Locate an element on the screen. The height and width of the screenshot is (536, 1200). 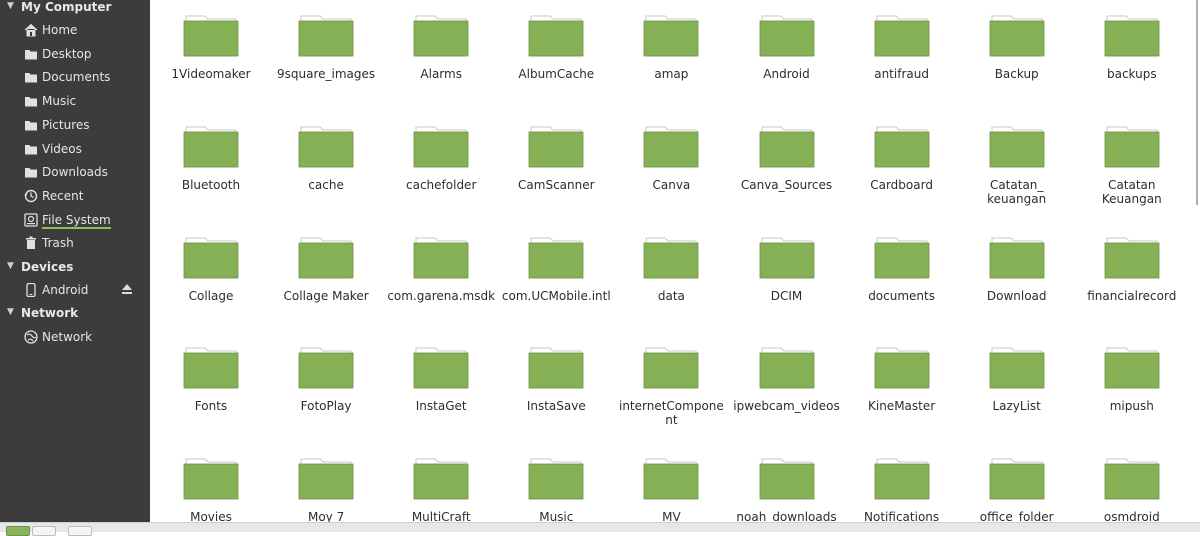
folder-item: LazyList is located at coordinates (1017, 382).